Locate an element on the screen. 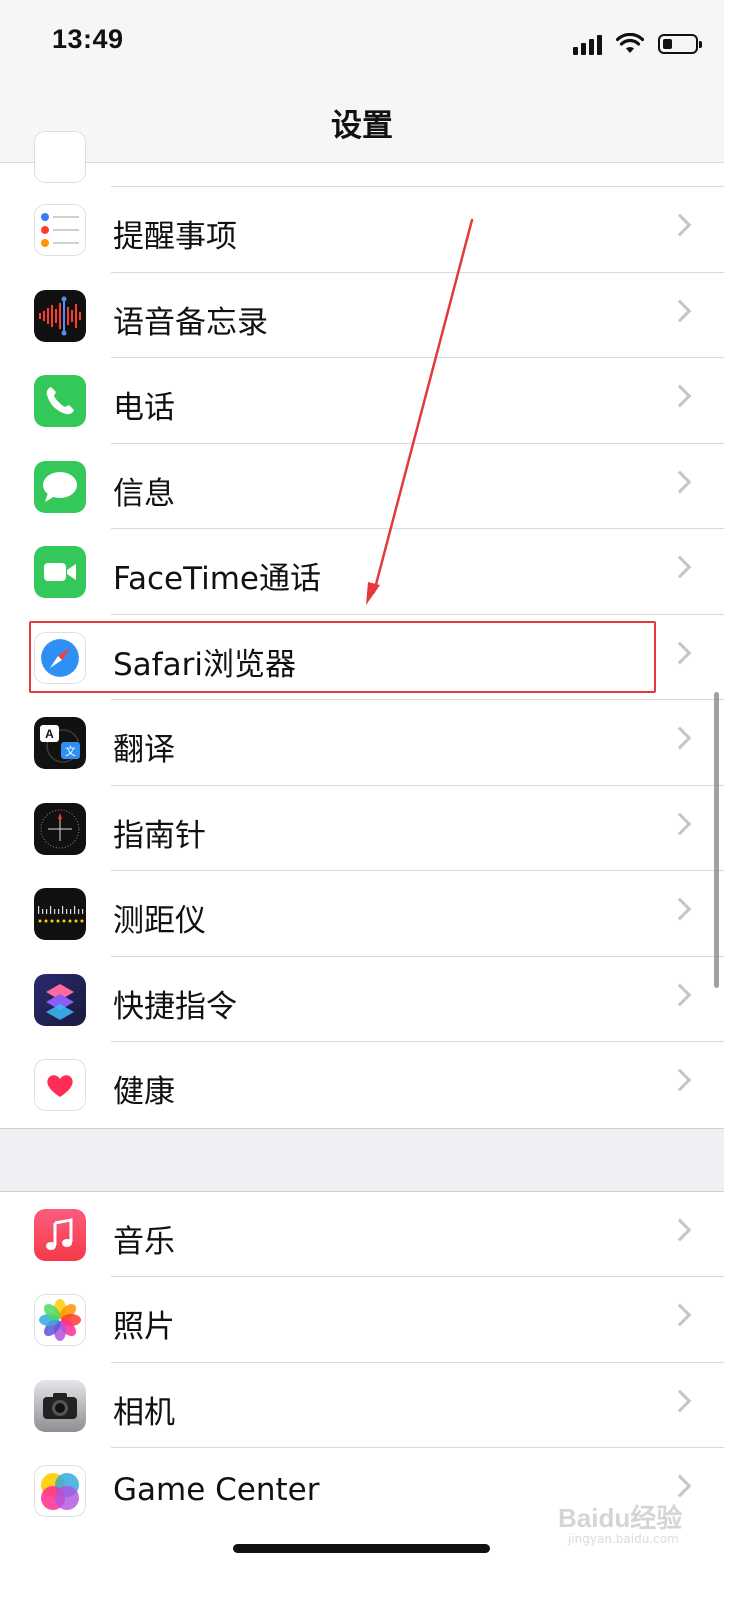 The height and width of the screenshot is (1600, 739). settings-row-label: 翻译 is located at coordinates (144, 750).